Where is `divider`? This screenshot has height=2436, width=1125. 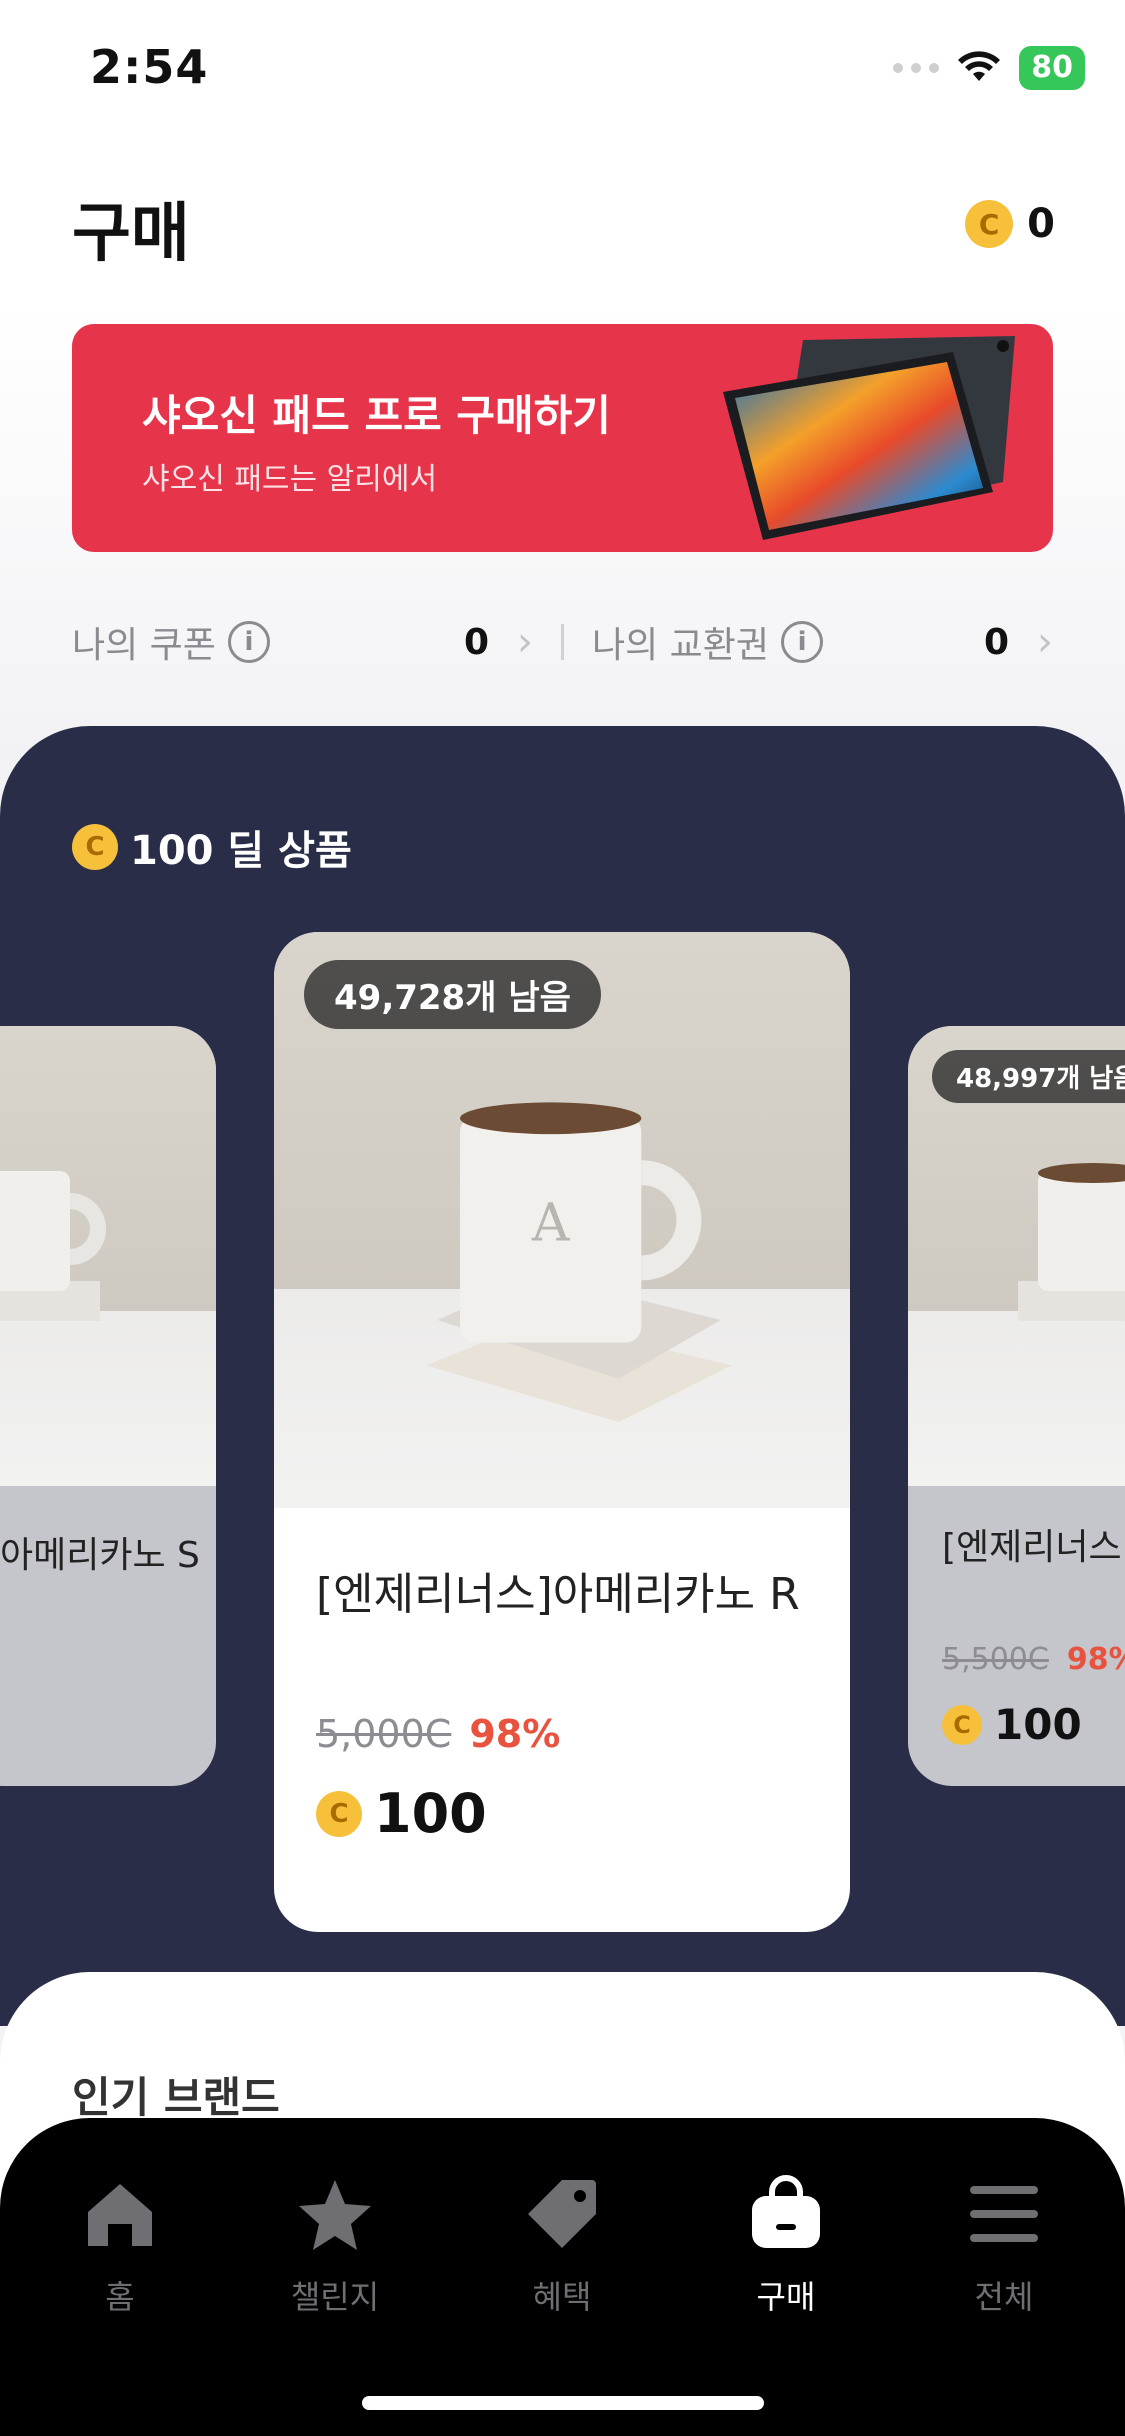 divider is located at coordinates (562, 642).